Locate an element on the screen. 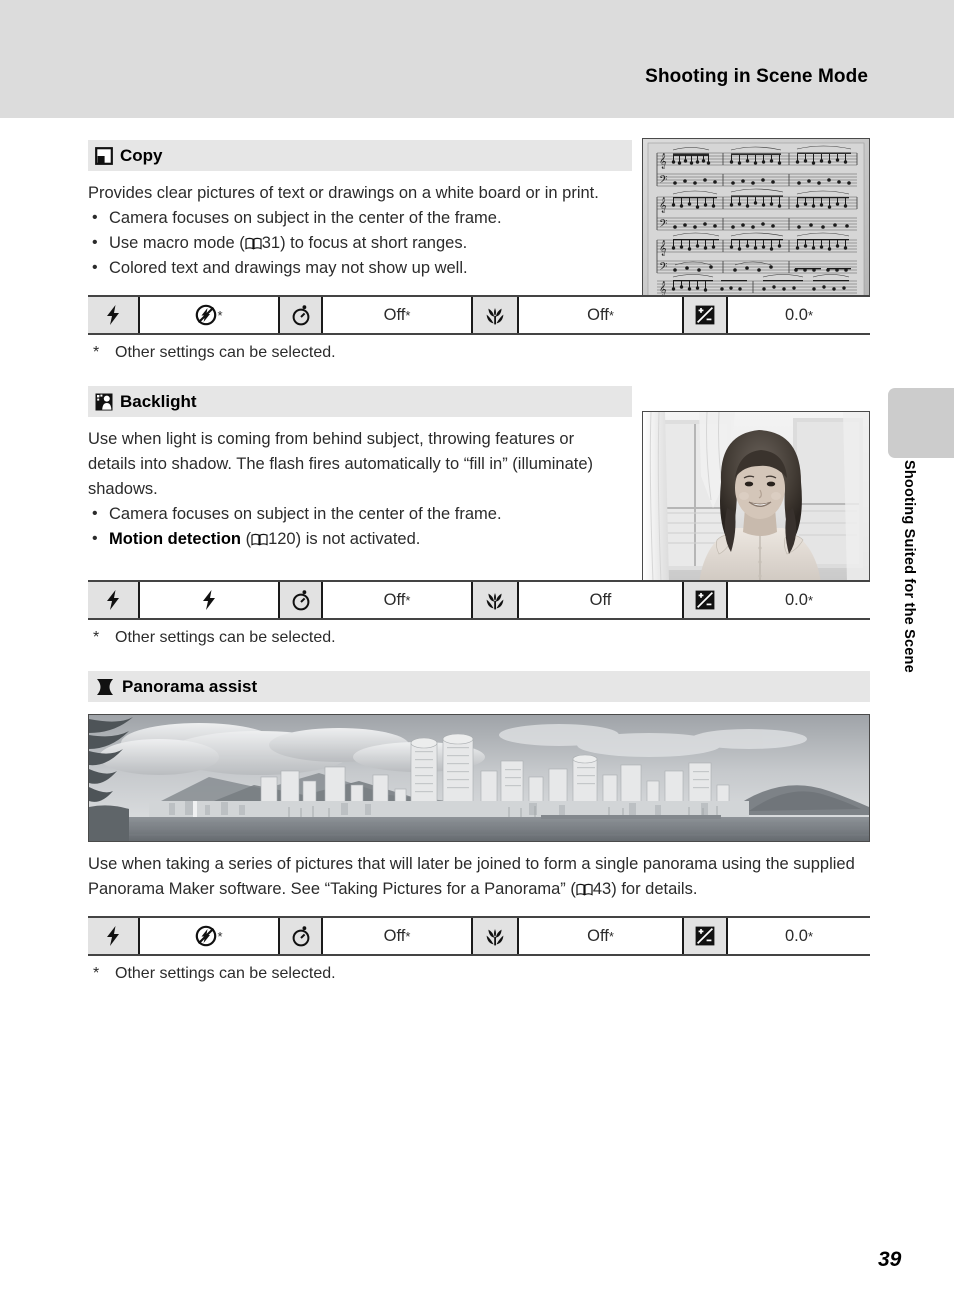 The width and height of the screenshot is (954, 1314). panorama-skyline-illustration is located at coordinates (479, 778).